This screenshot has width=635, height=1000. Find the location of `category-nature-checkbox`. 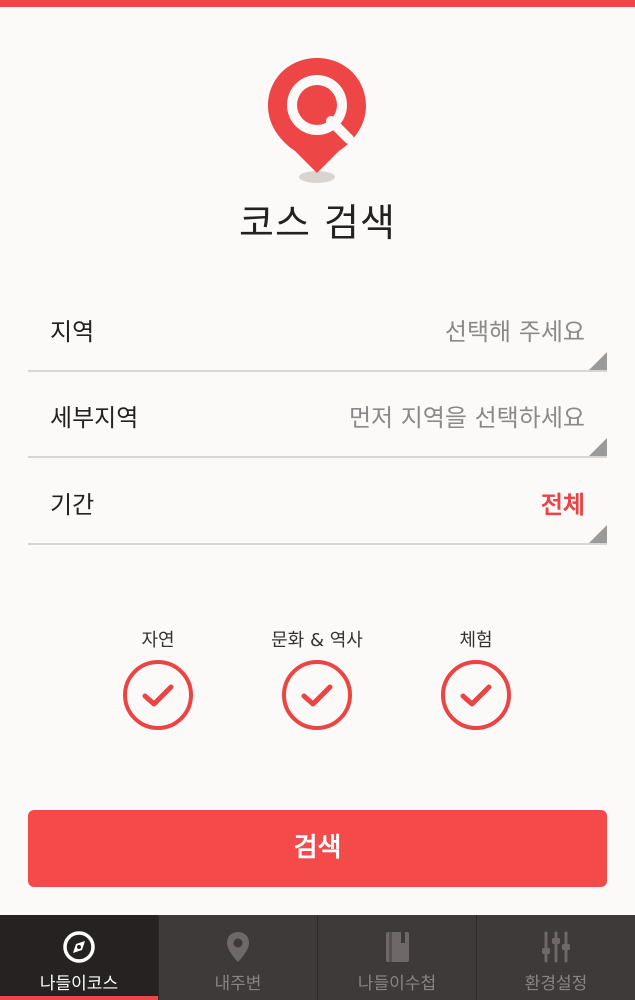

category-nature-checkbox is located at coordinates (158, 695).